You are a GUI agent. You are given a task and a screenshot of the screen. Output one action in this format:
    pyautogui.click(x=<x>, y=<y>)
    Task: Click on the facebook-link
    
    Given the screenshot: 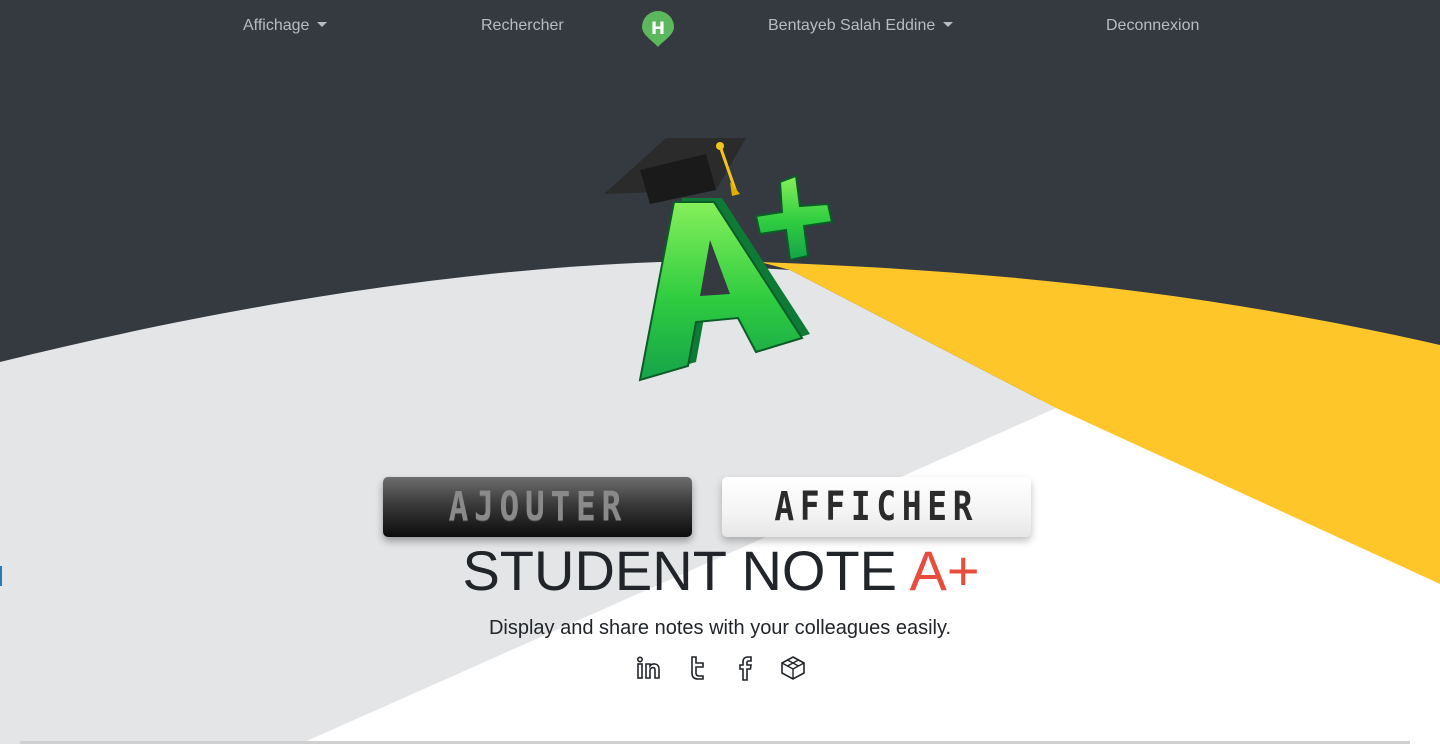 What is the action you would take?
    pyautogui.click(x=745, y=668)
    